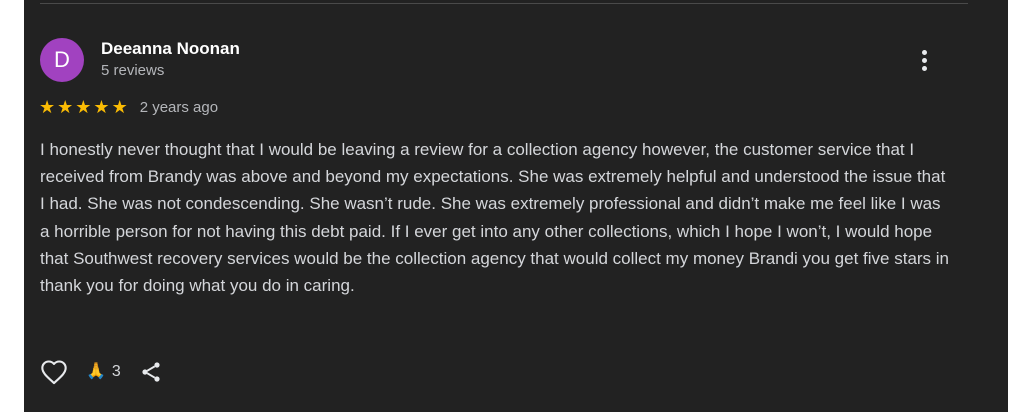  I want to click on share-button, so click(151, 372).